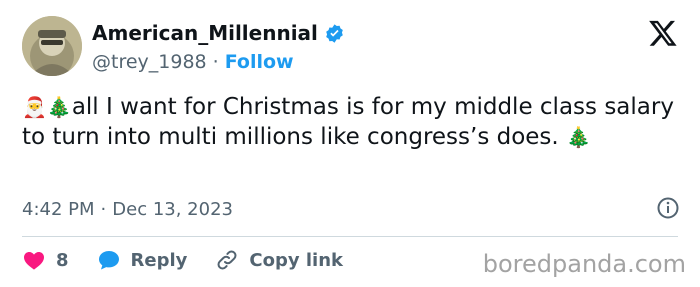  What do you see at coordinates (352, 209) in the screenshot?
I see `tweet-meta: 4:42 PM · Dec 13, 2023` at bounding box center [352, 209].